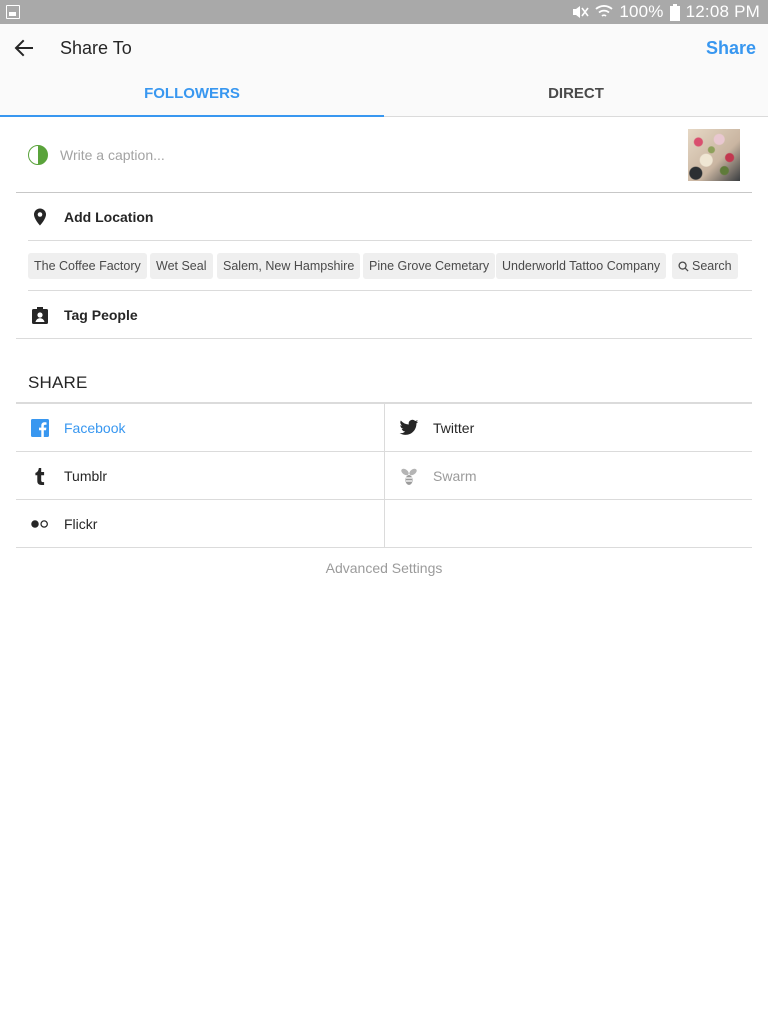 This screenshot has width=768, height=1024. I want to click on tab-followers: FOLLOWERS, so click(192, 94).